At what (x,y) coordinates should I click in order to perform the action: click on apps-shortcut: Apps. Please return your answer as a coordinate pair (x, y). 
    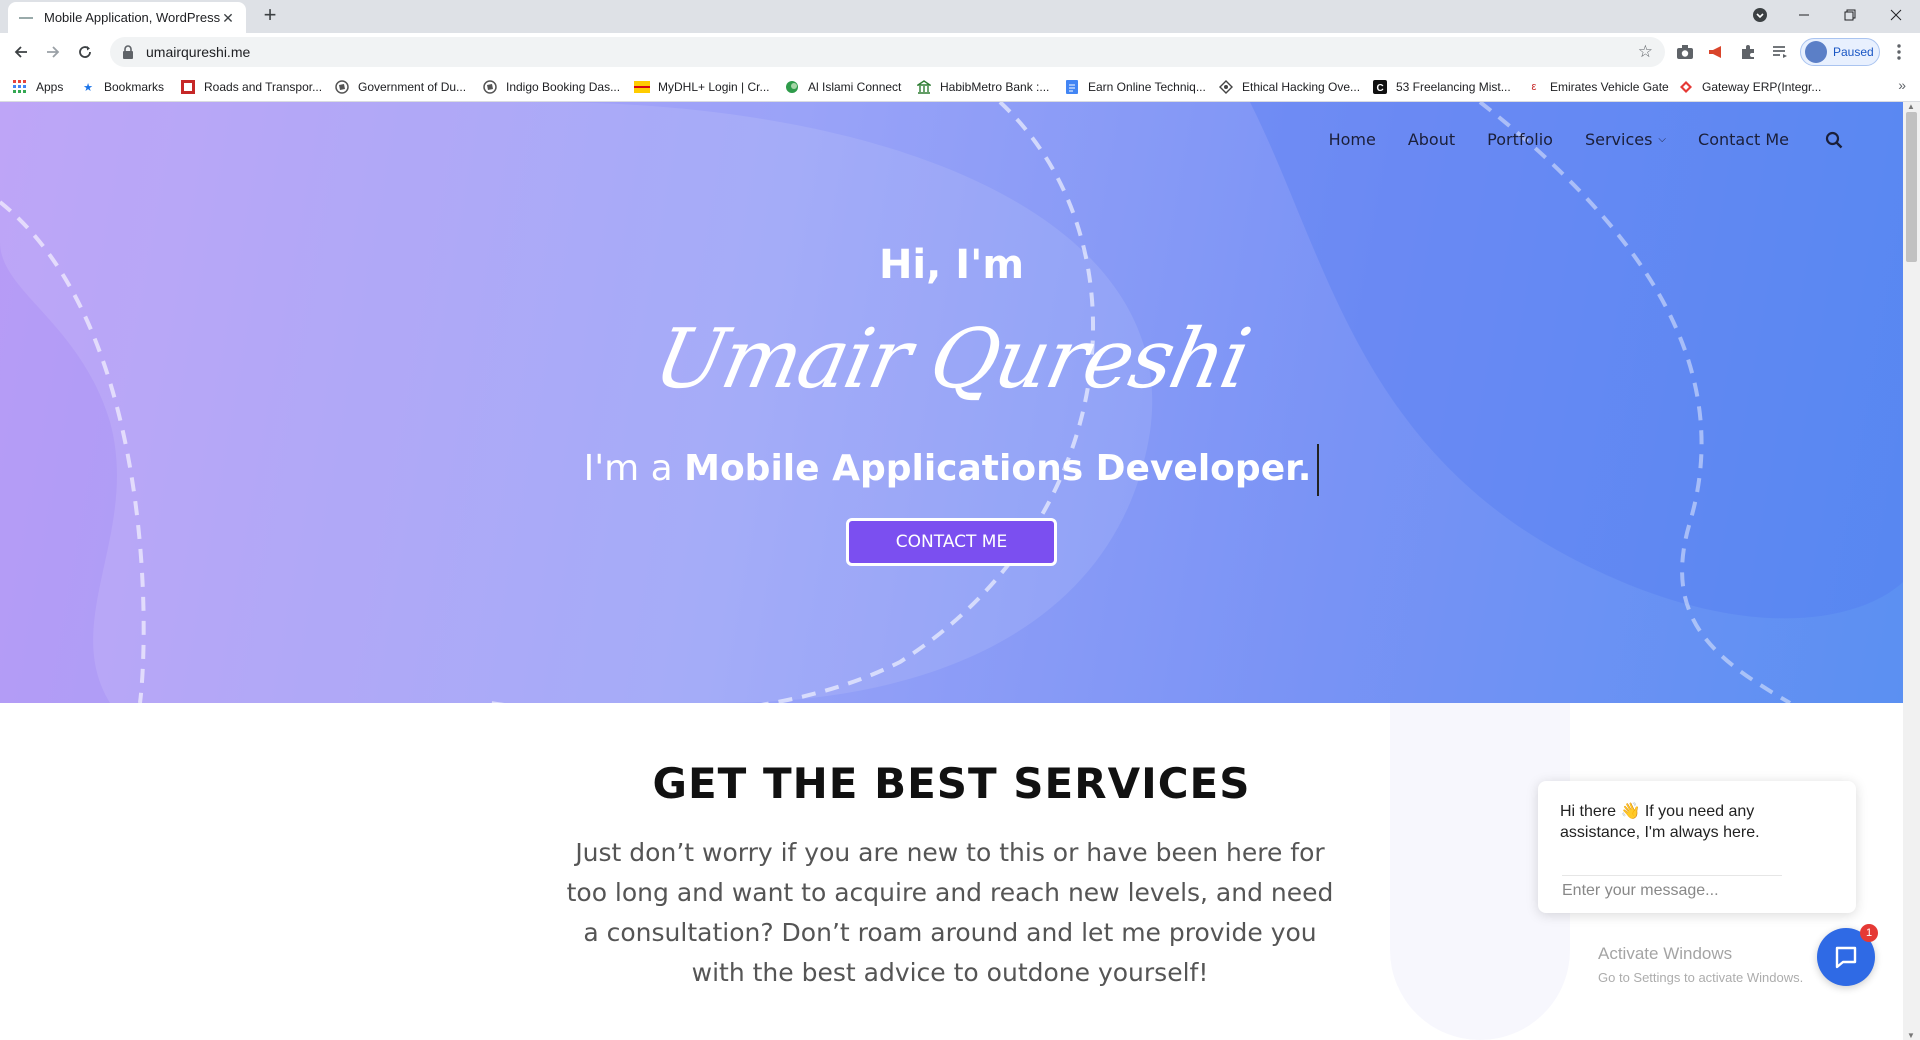
    Looking at the image, I should click on (37, 87).